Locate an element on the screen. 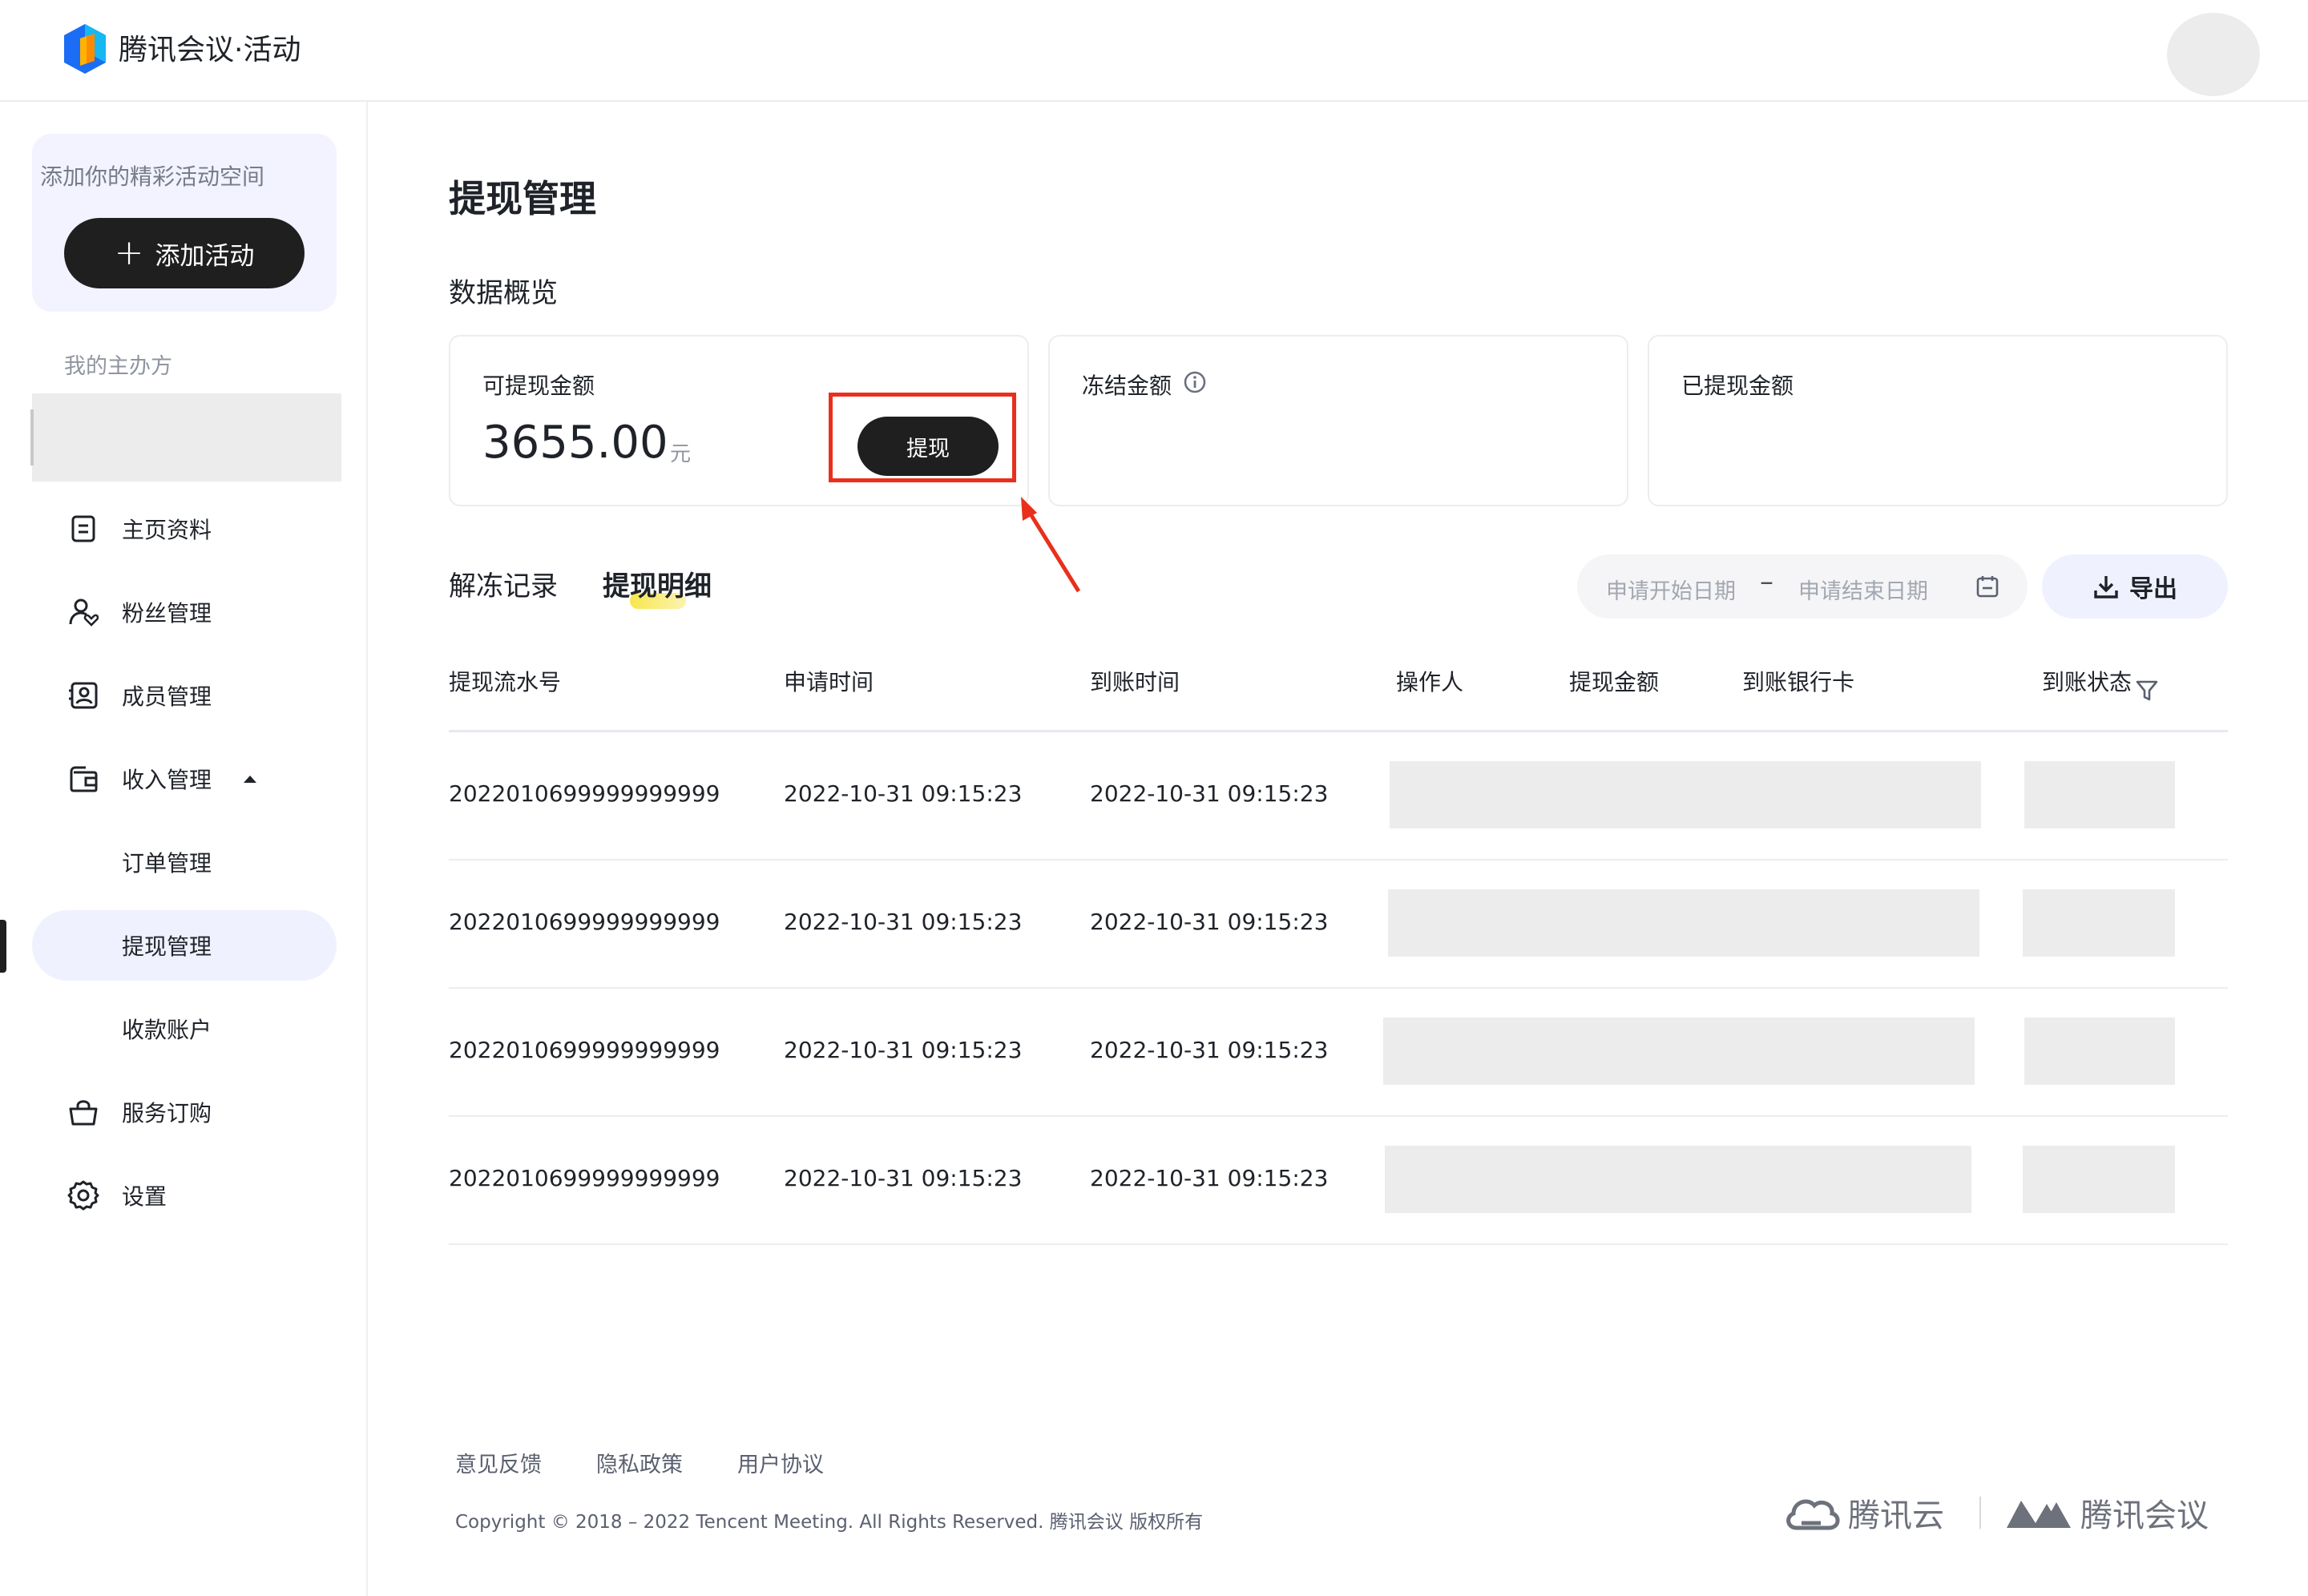 The width and height of the screenshot is (2308, 1596). footer-link-terms: 用户协议 is located at coordinates (780, 1462).